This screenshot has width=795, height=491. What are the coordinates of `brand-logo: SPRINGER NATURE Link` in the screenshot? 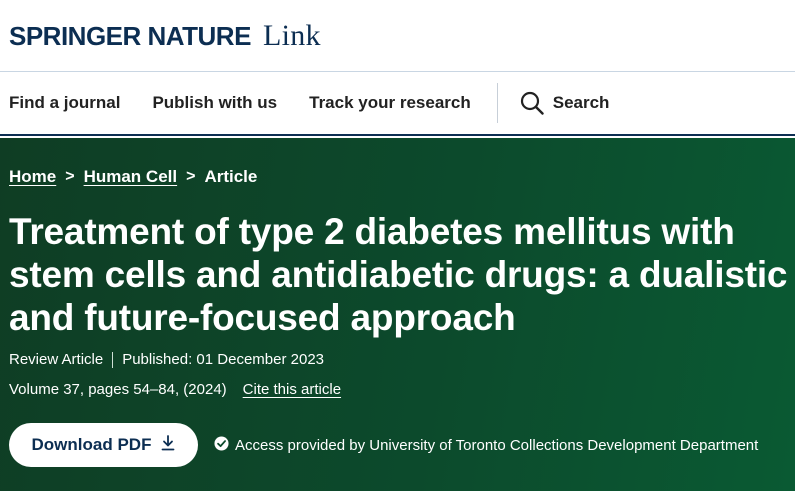 It's located at (165, 36).